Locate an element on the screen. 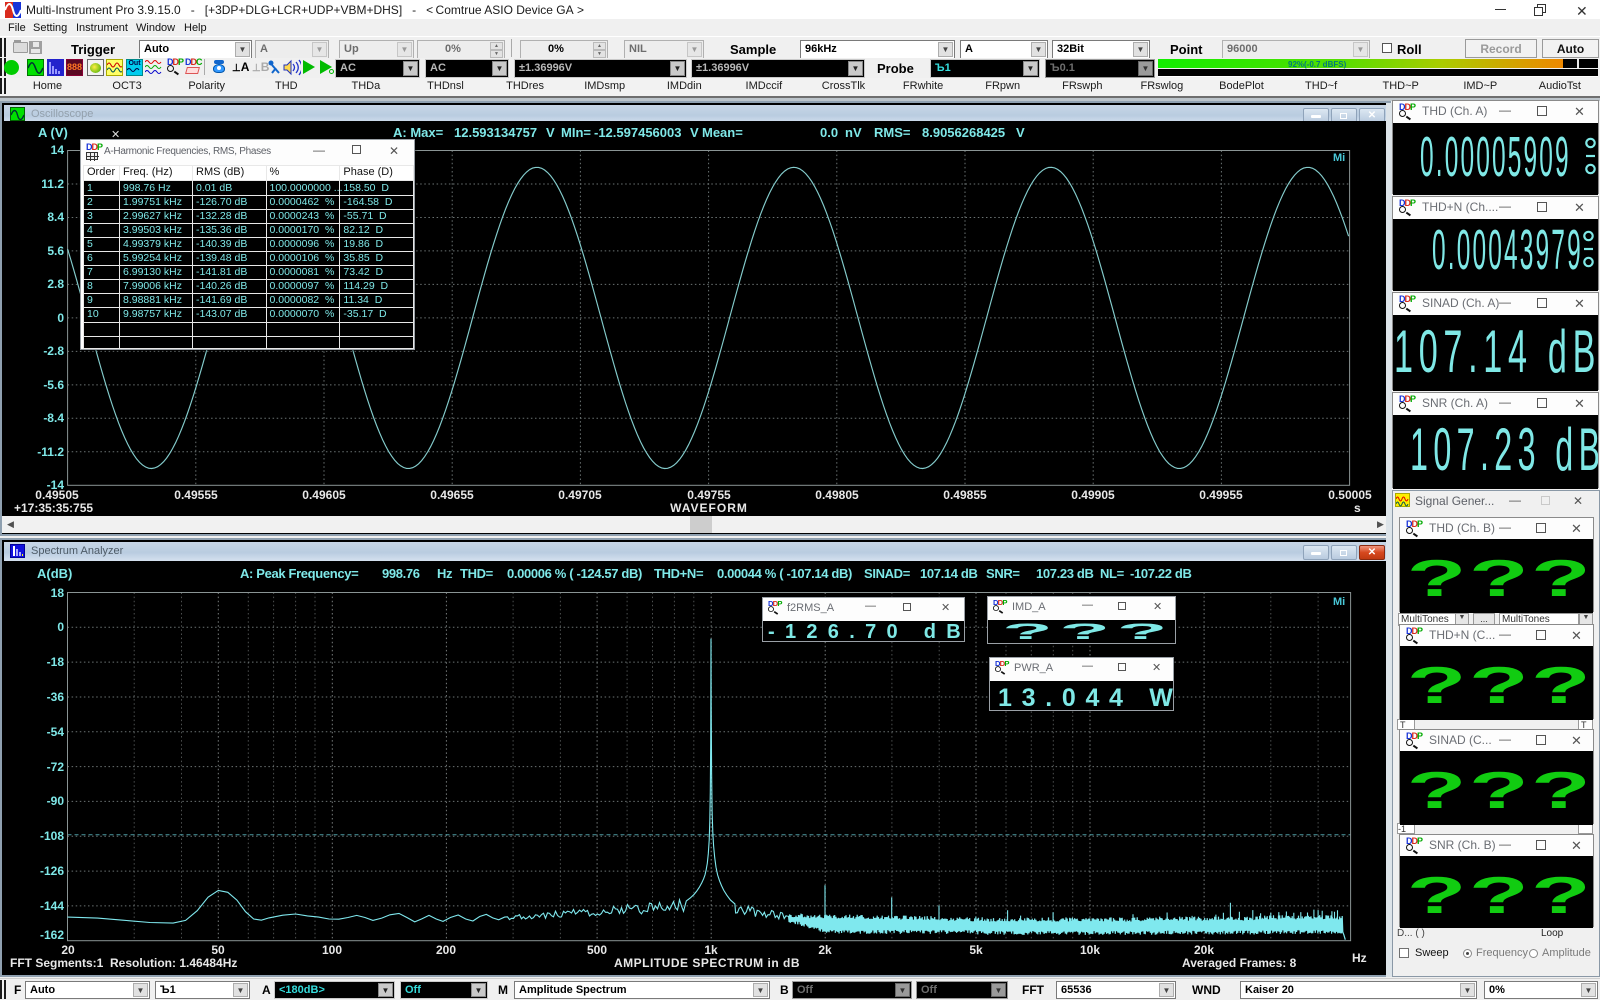 The height and width of the screenshot is (1000, 1600). svg-text: 13.044 W is located at coordinates (1085, 697).